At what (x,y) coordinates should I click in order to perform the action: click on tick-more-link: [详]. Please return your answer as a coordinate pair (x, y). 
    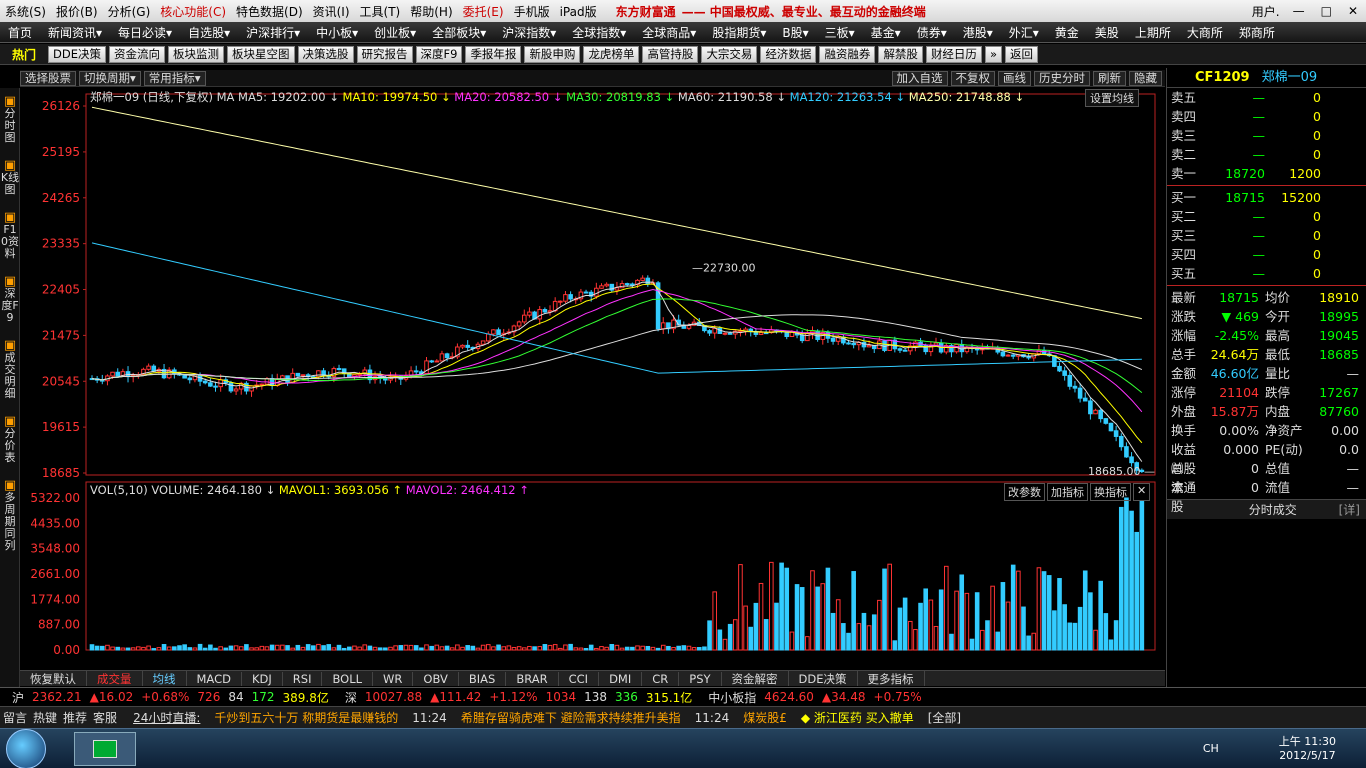
    Looking at the image, I should click on (1352, 509).